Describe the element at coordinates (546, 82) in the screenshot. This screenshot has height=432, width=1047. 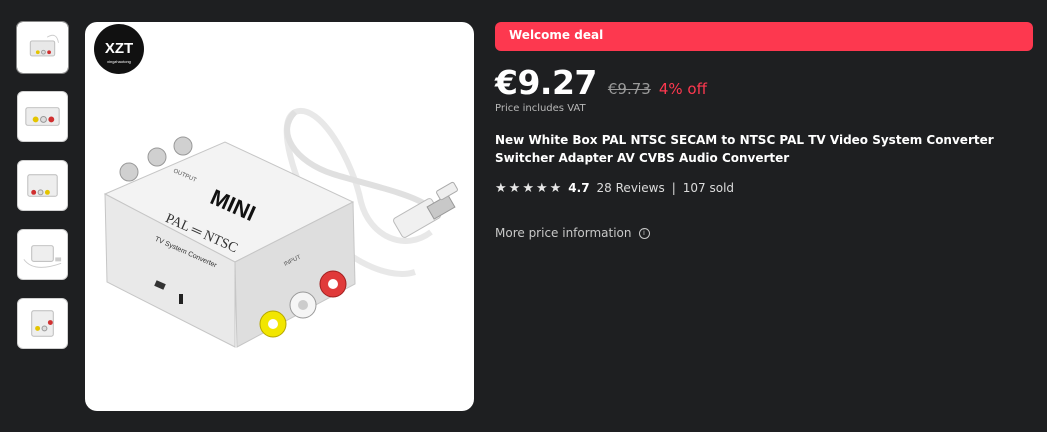
I see `current-price: €9.27` at that location.